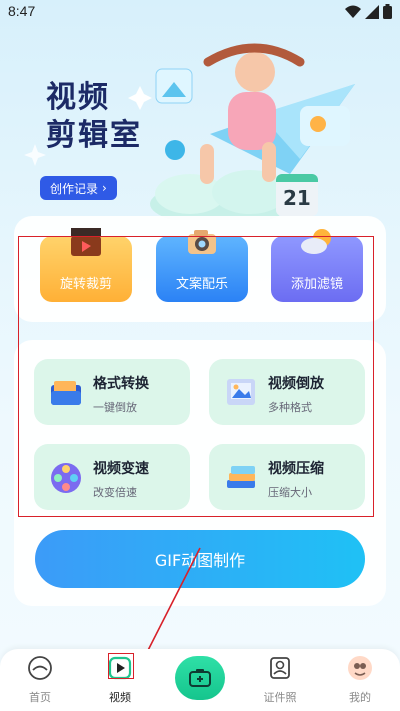 The image size is (400, 711). Describe the element at coordinates (200, 12) in the screenshot. I see `status-bar: 8:47` at that location.